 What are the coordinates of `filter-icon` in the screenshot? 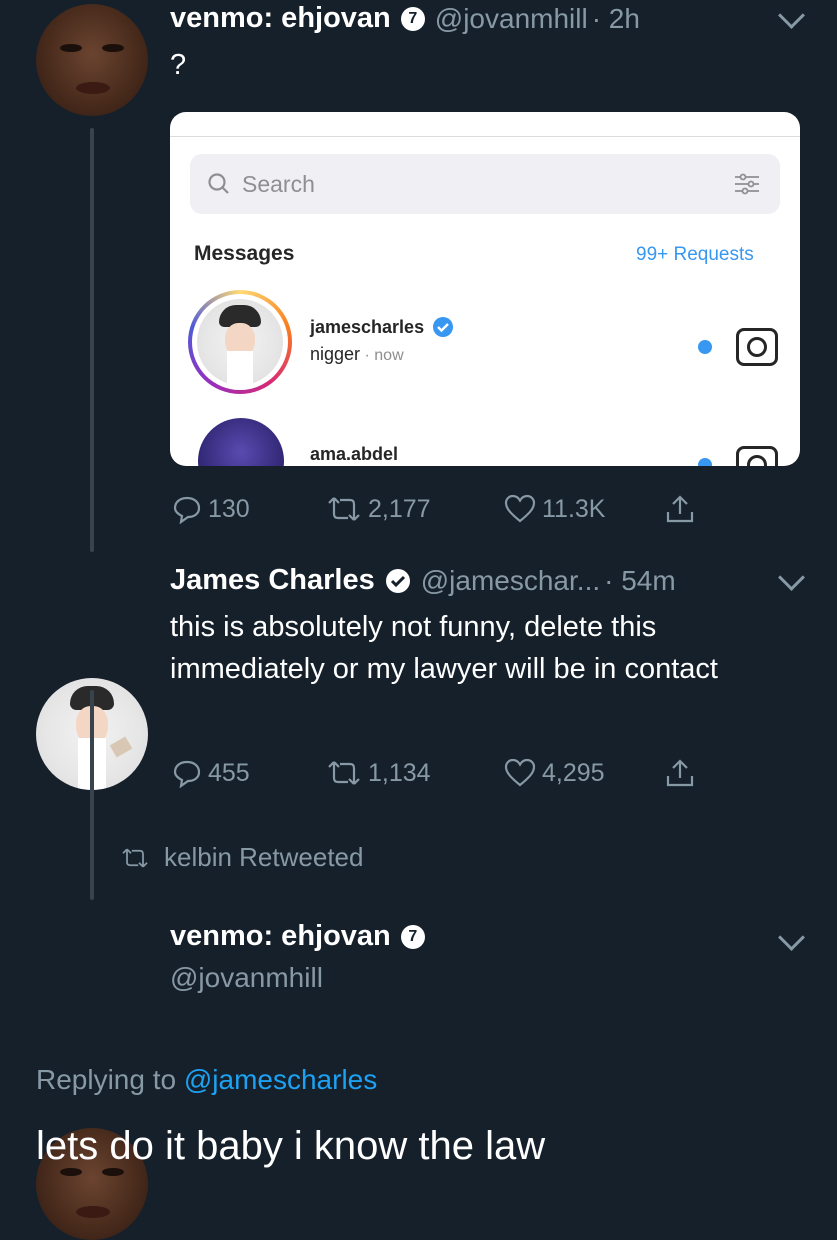 It's located at (747, 184).